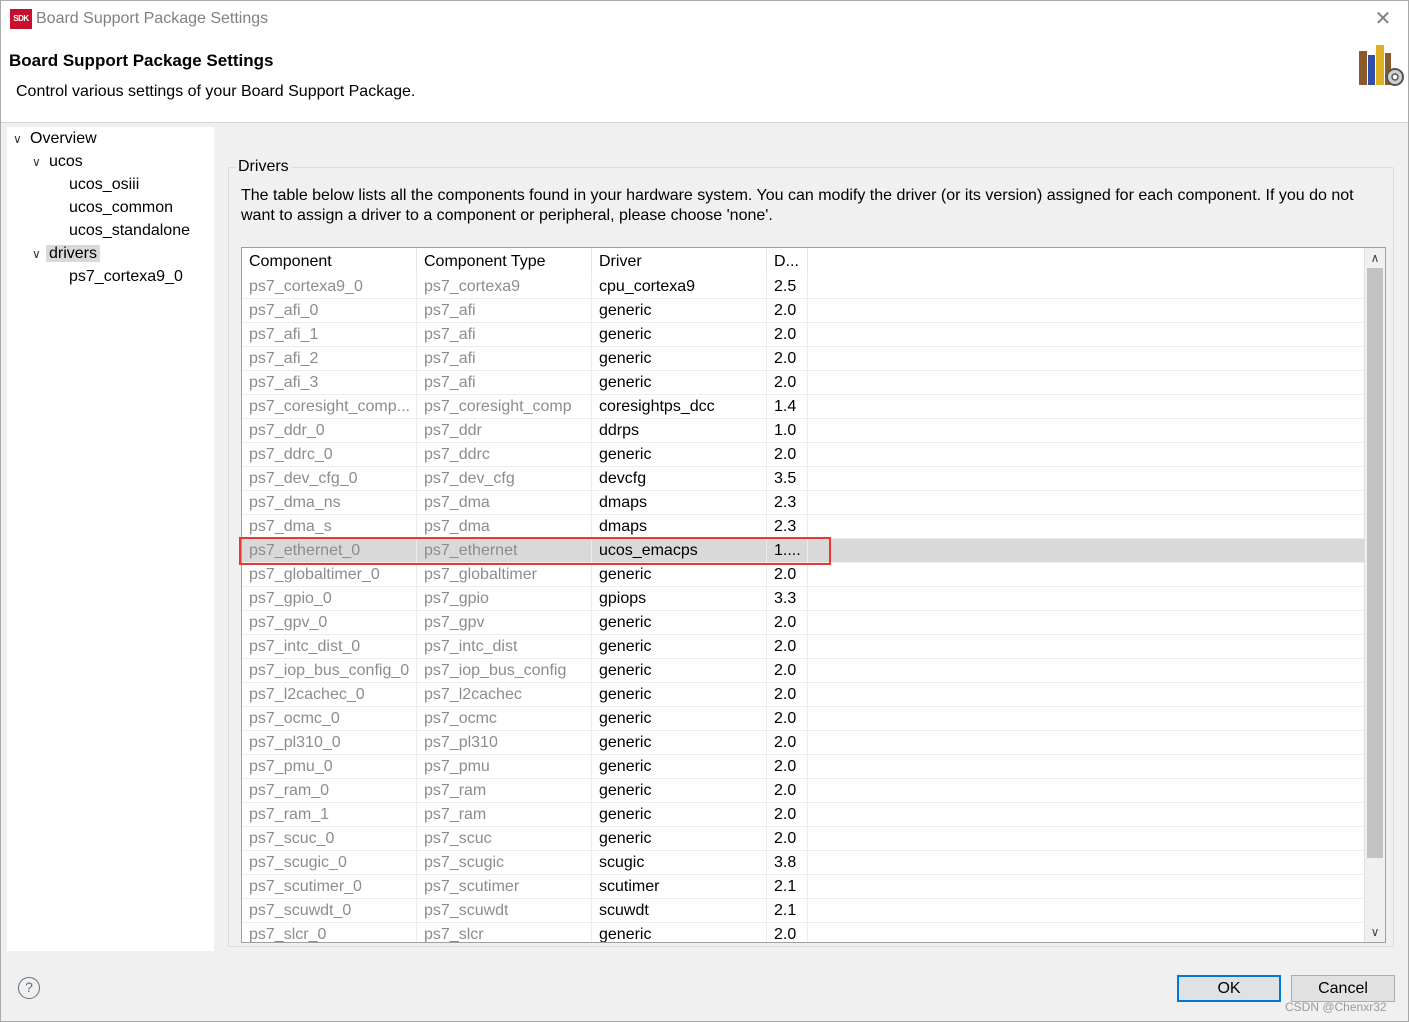 Image resolution: width=1409 pixels, height=1022 pixels. I want to click on table-row: ps7_scuwdt_0 ps7_scuwdt scuwdt 2.1, so click(803, 911).